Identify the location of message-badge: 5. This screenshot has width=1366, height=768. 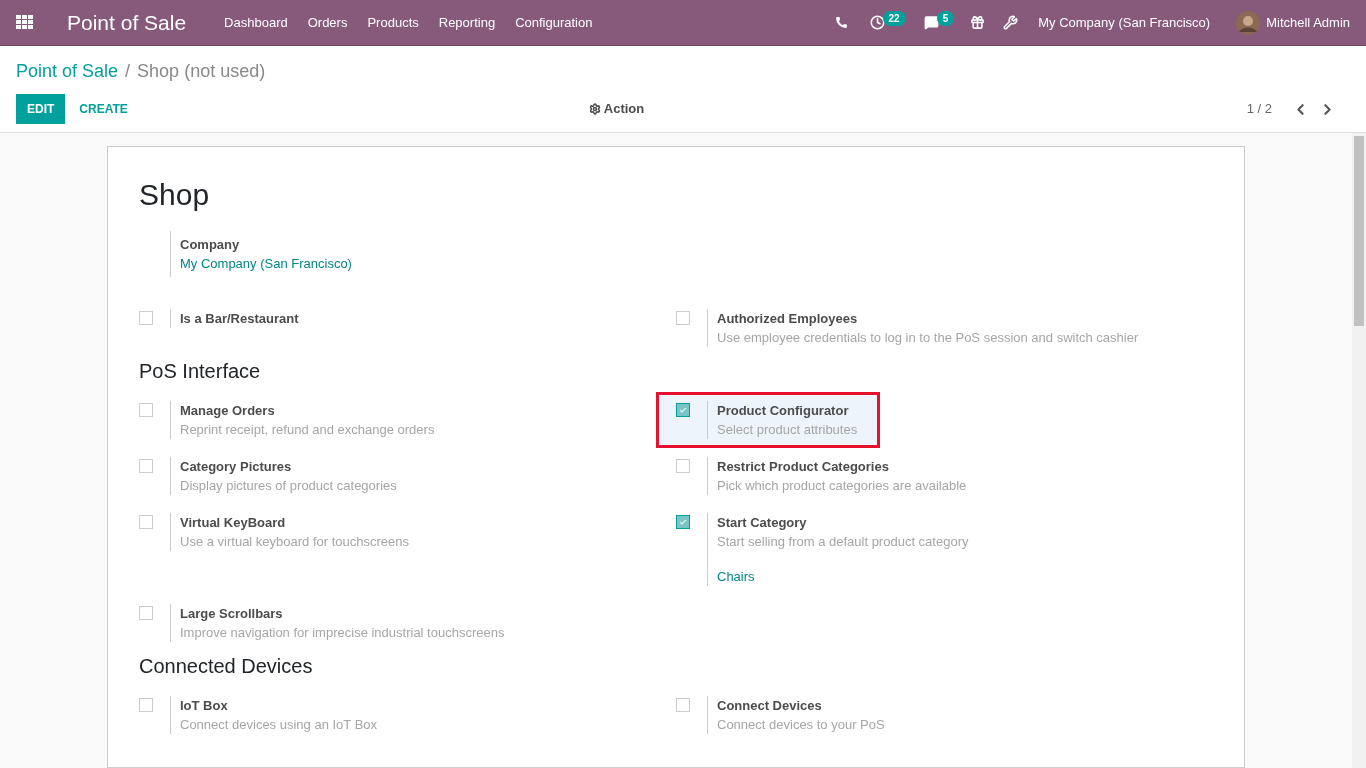
(945, 18).